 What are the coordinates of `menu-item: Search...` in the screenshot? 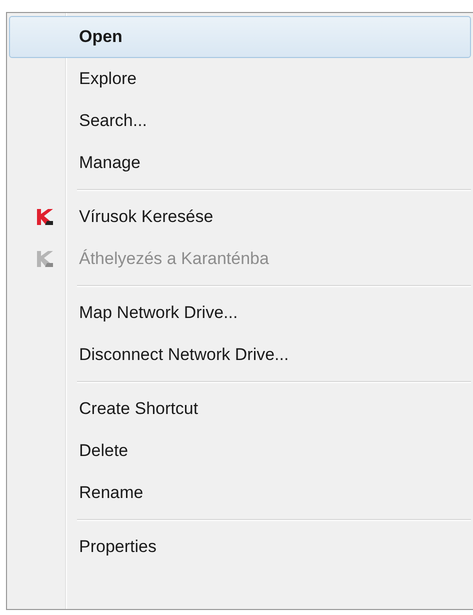 It's located at (240, 121).